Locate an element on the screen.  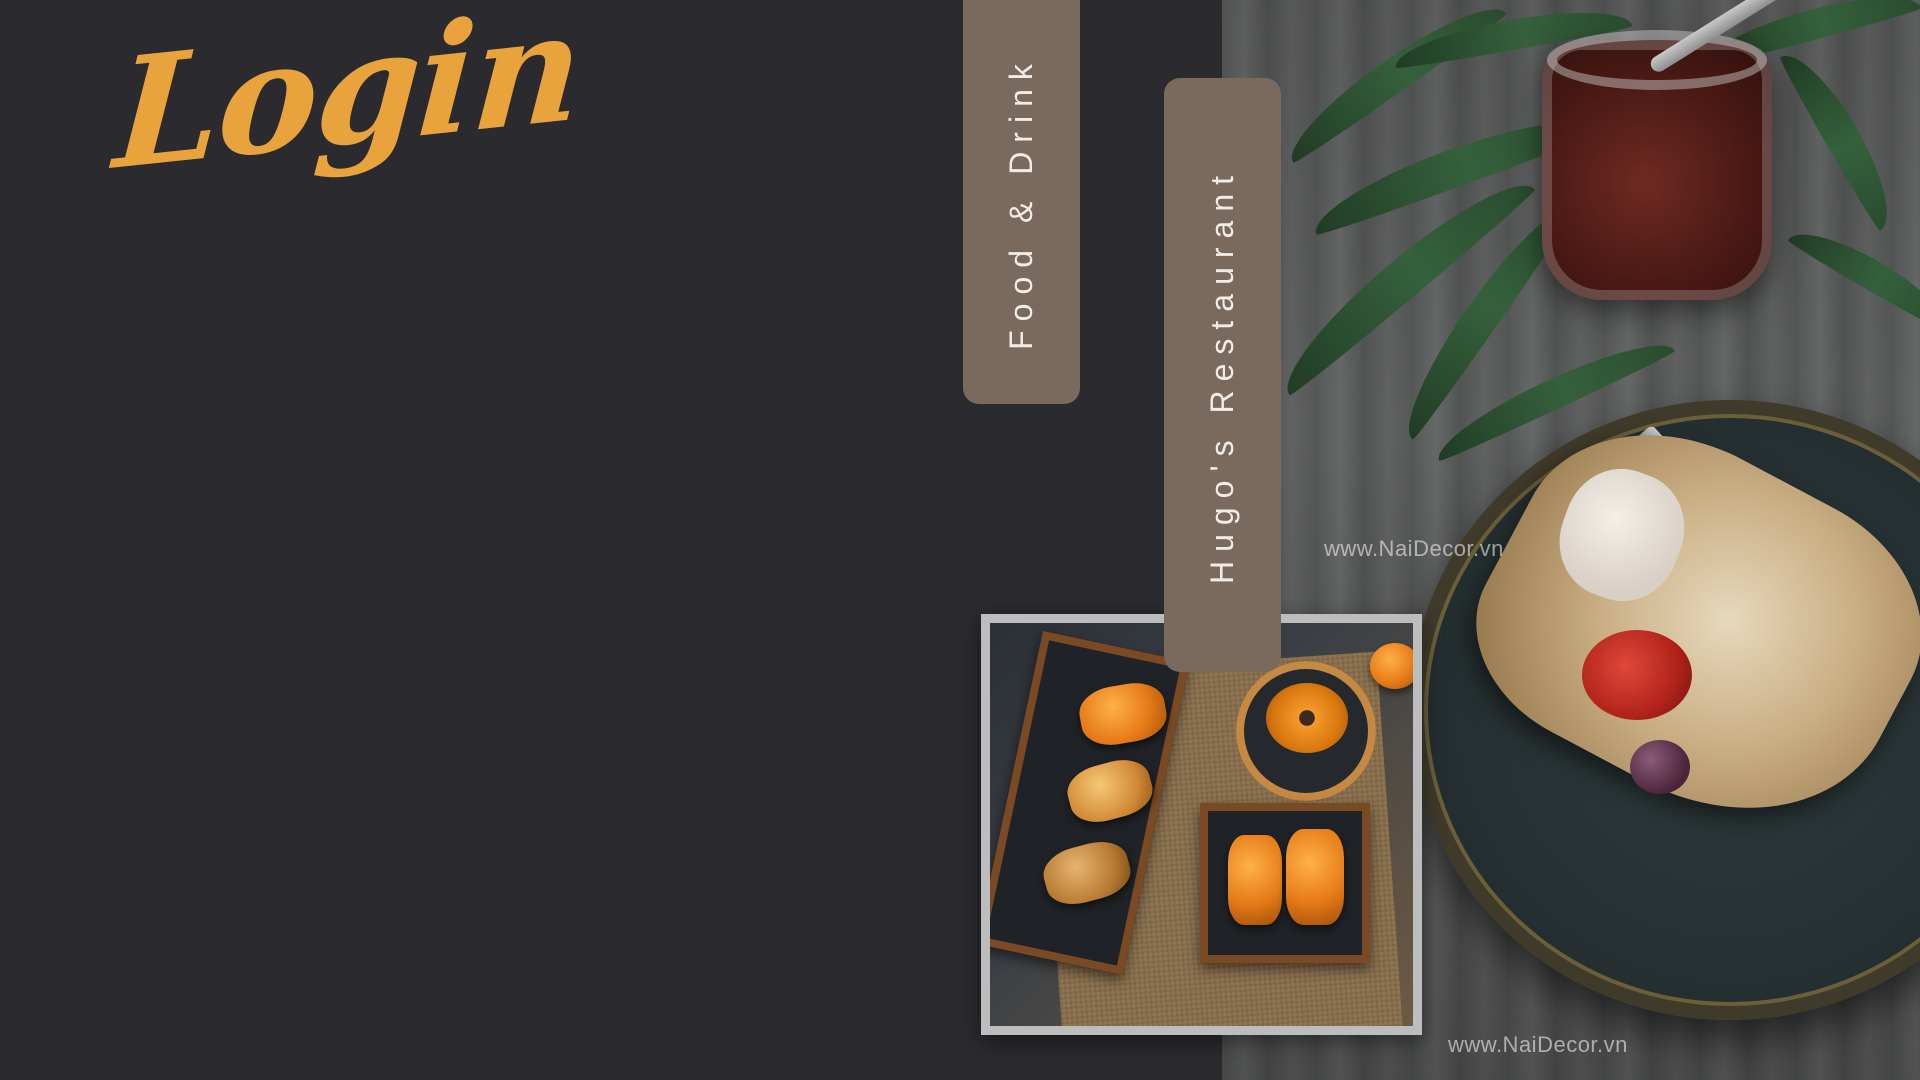
watermark-top: www.NaiDecor.vn is located at coordinates (1414, 548).